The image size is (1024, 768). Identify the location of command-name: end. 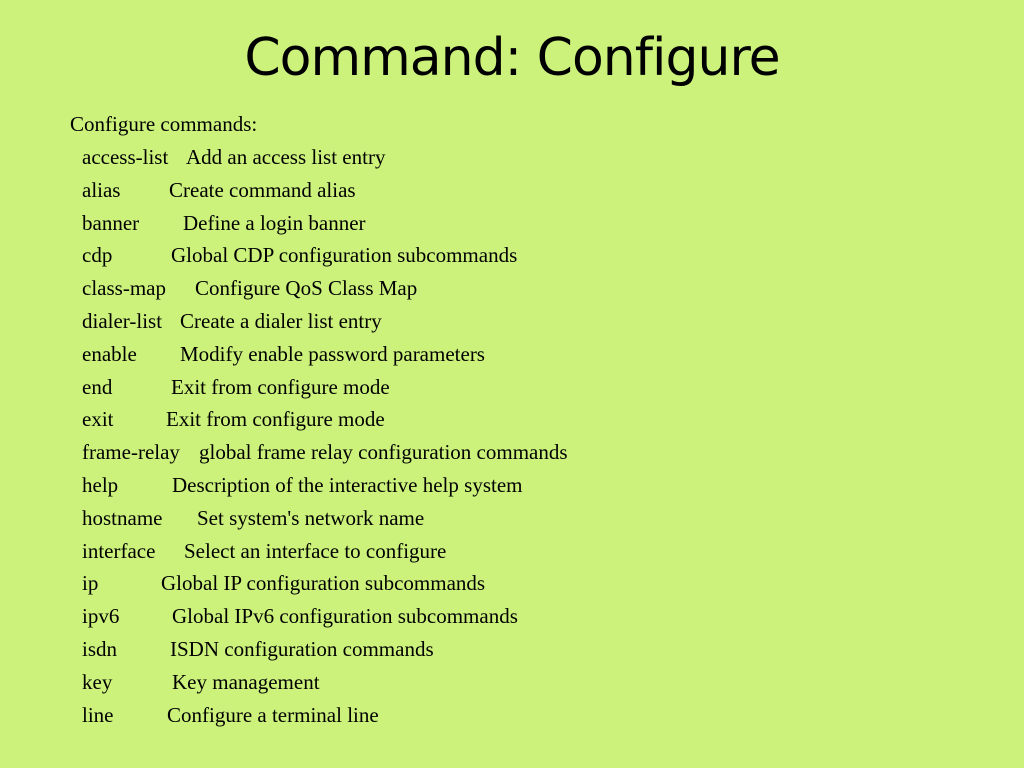
(97, 386).